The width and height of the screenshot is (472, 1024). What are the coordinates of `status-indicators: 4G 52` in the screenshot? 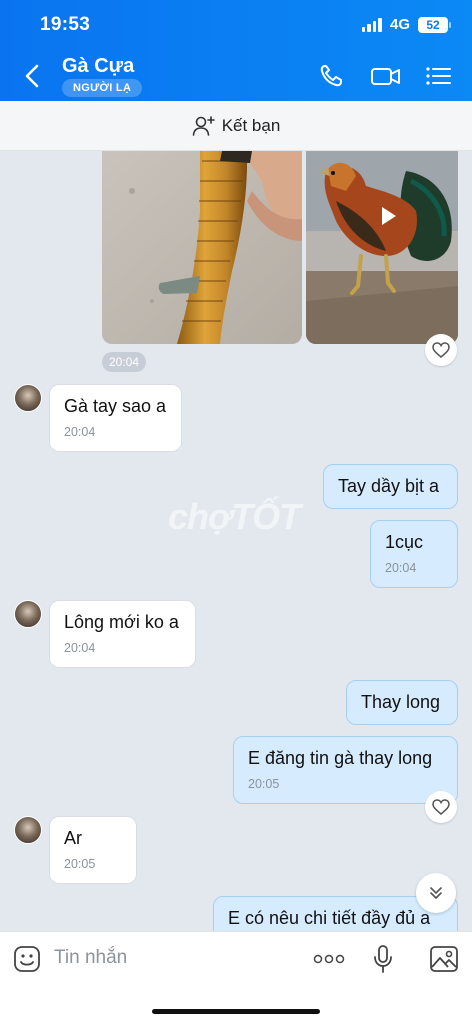 It's located at (406, 24).